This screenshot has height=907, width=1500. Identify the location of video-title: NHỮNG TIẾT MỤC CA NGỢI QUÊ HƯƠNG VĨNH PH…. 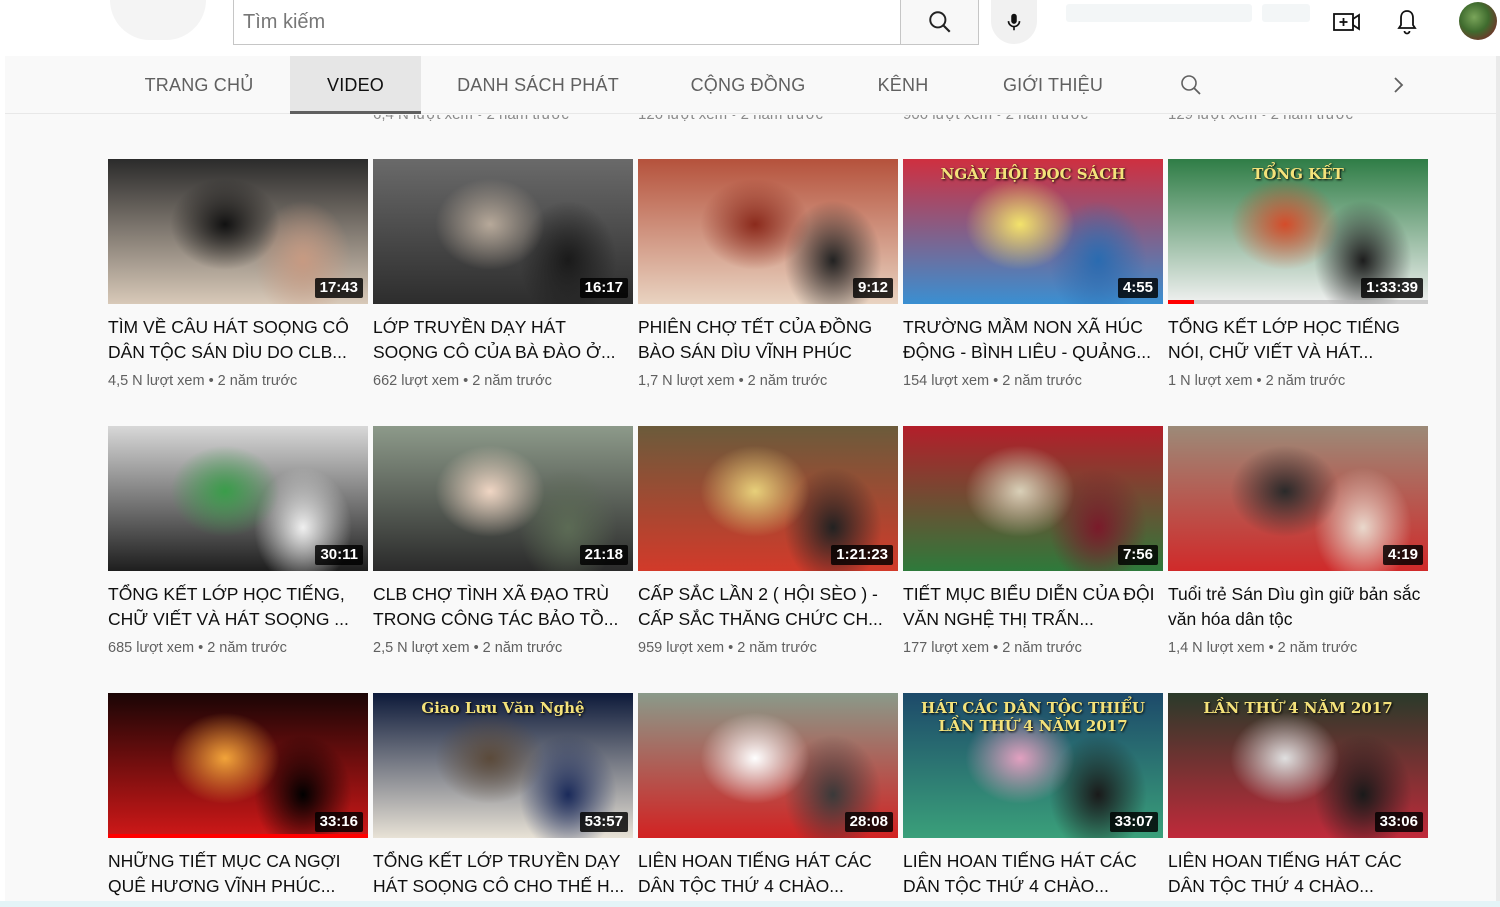
(238, 874).